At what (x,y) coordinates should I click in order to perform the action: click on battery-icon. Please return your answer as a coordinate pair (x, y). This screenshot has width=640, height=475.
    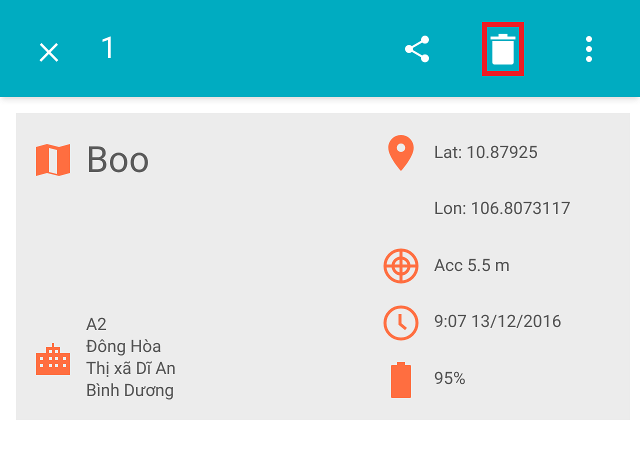
    Looking at the image, I should click on (401, 380).